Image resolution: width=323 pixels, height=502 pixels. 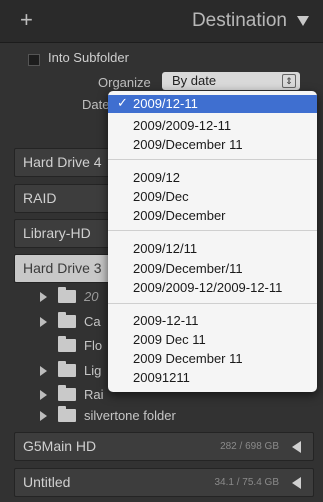 I want to click on folder-name: 20, so click(x=91, y=296).